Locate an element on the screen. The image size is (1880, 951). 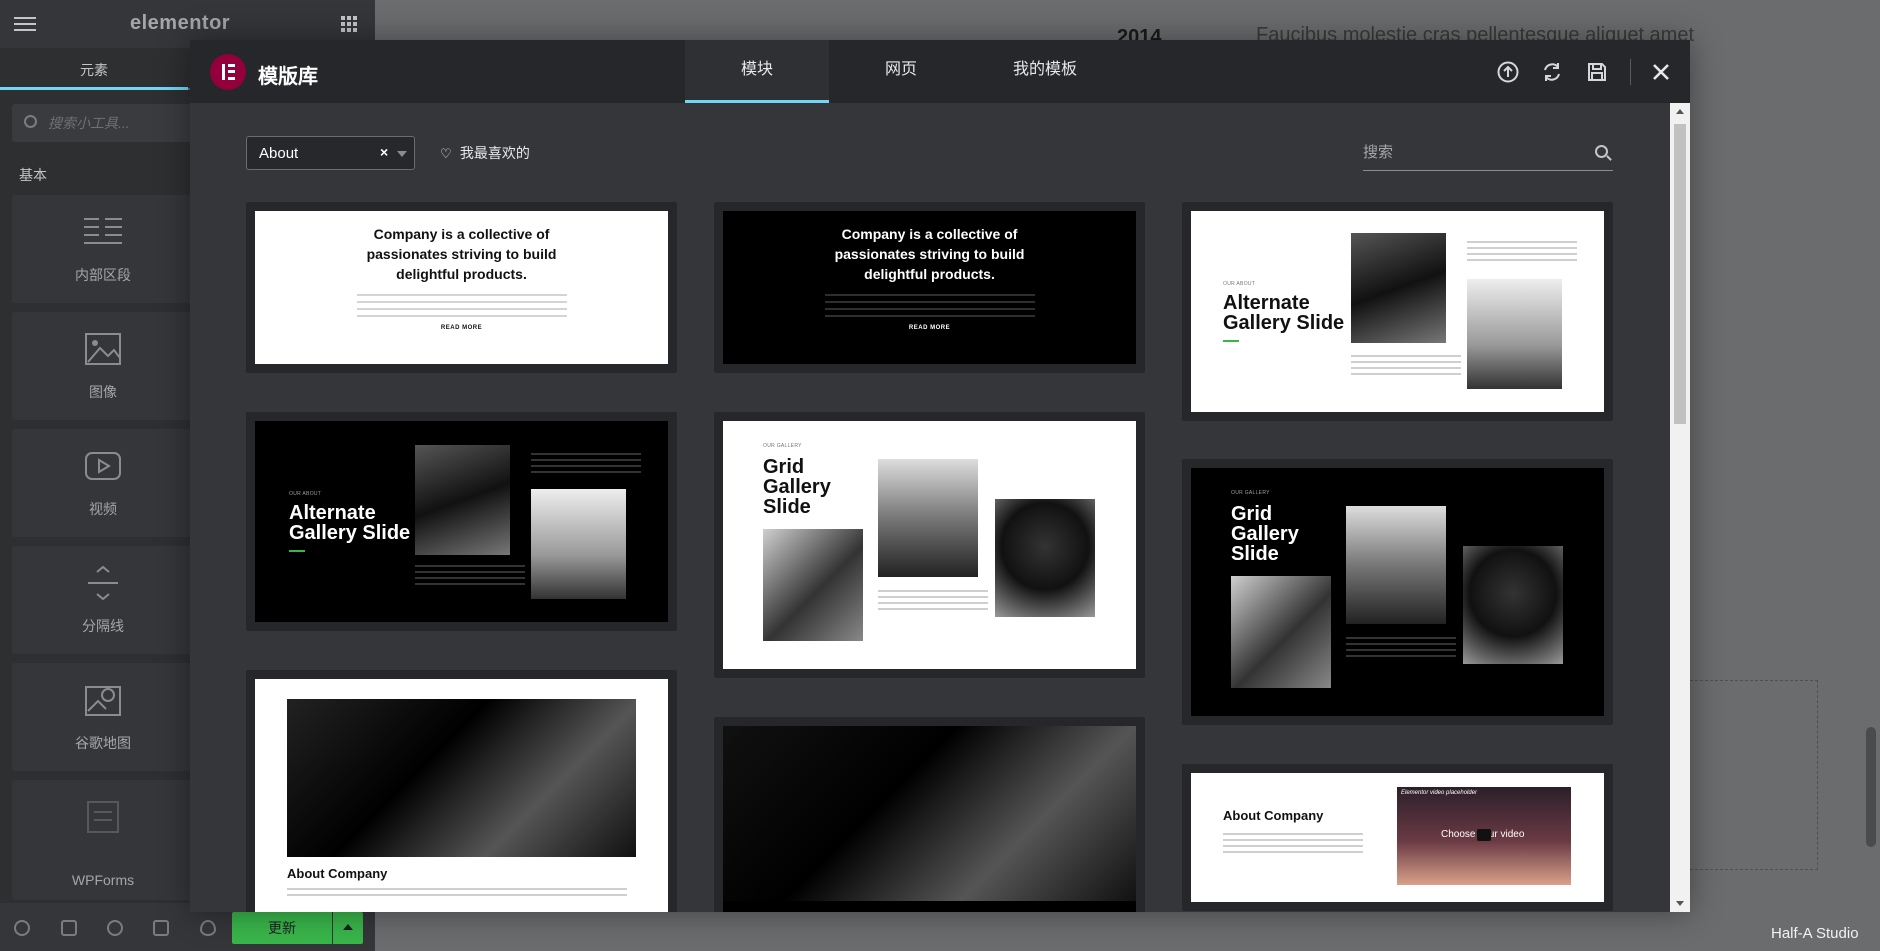
widget-label: 图像 is located at coordinates (103, 392).